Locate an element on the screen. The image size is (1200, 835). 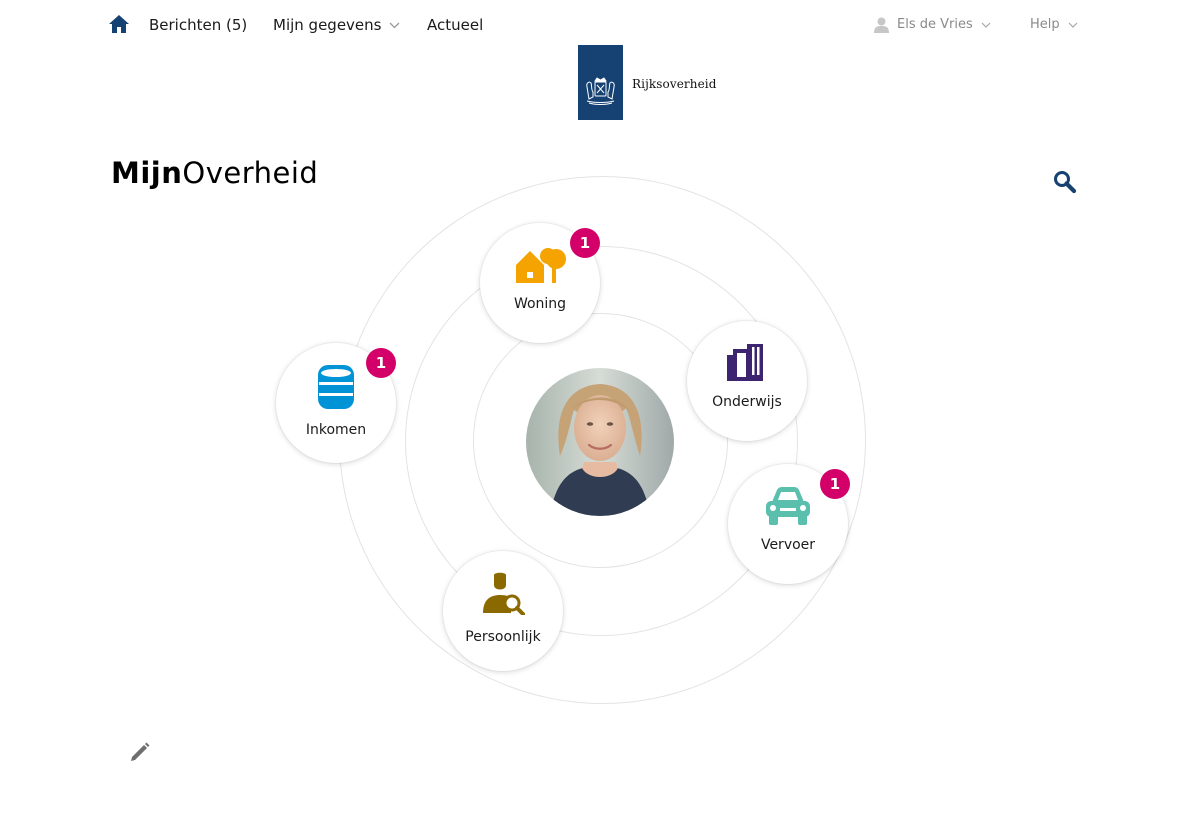
page-title: MijnOverheid is located at coordinates (214, 173).